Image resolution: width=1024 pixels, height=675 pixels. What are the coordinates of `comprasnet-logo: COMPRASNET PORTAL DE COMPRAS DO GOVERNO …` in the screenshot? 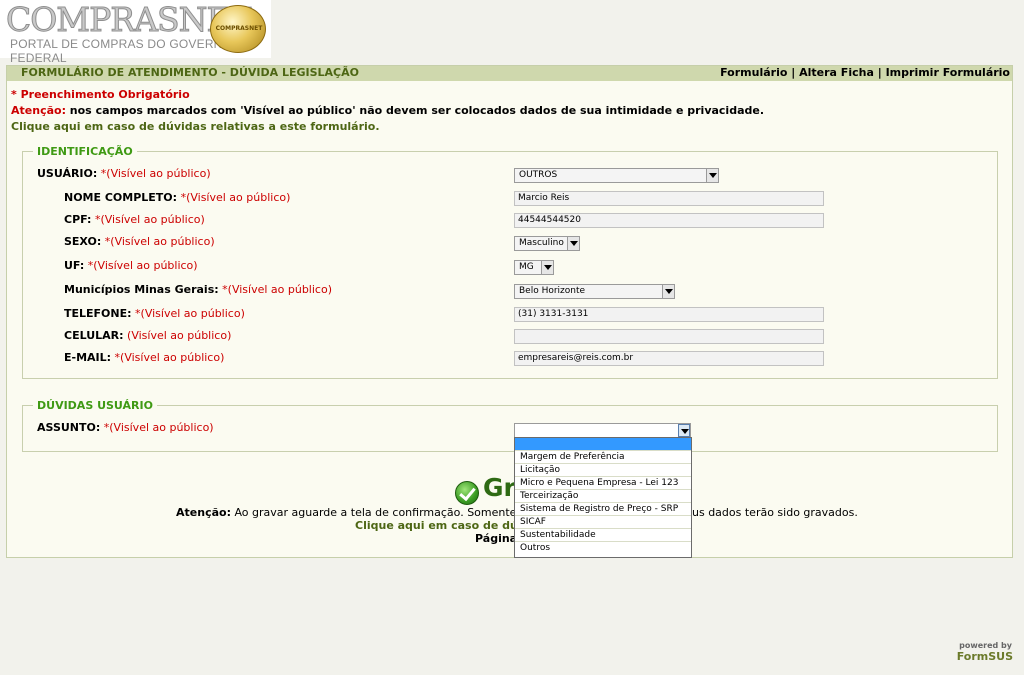 It's located at (135, 32).